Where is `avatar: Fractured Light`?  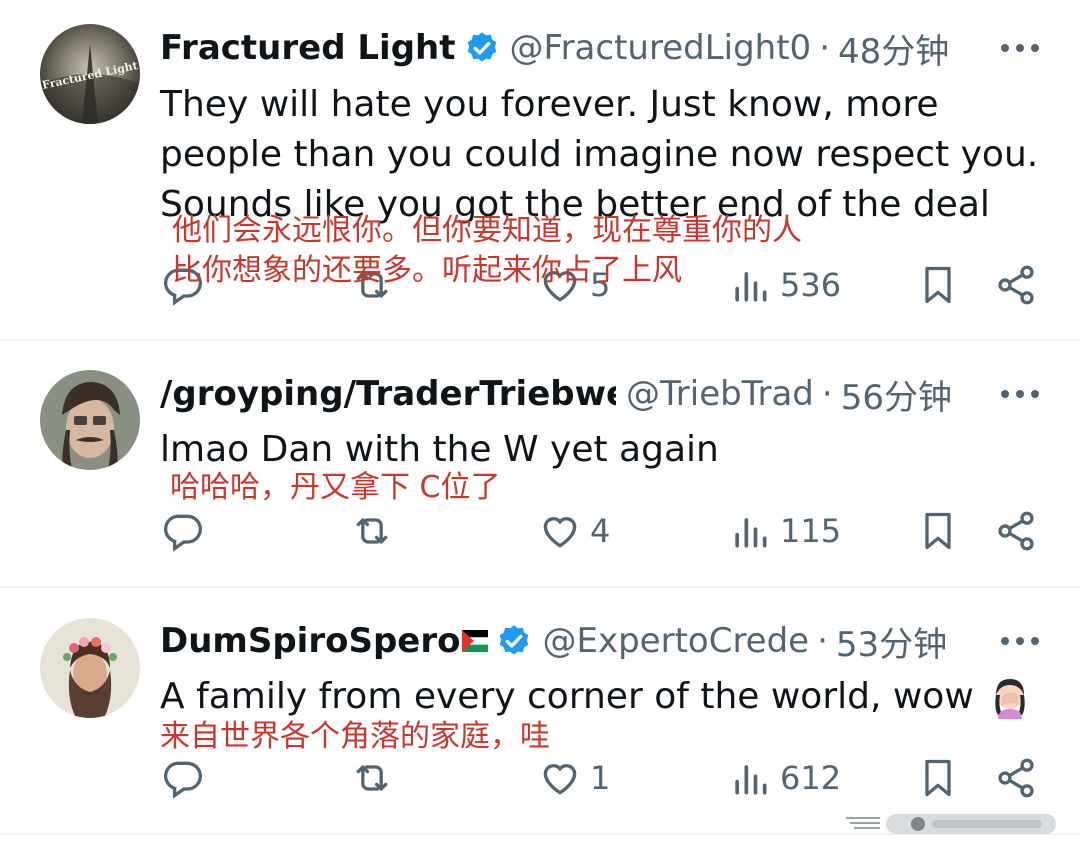 avatar: Fractured Light is located at coordinates (90, 74).